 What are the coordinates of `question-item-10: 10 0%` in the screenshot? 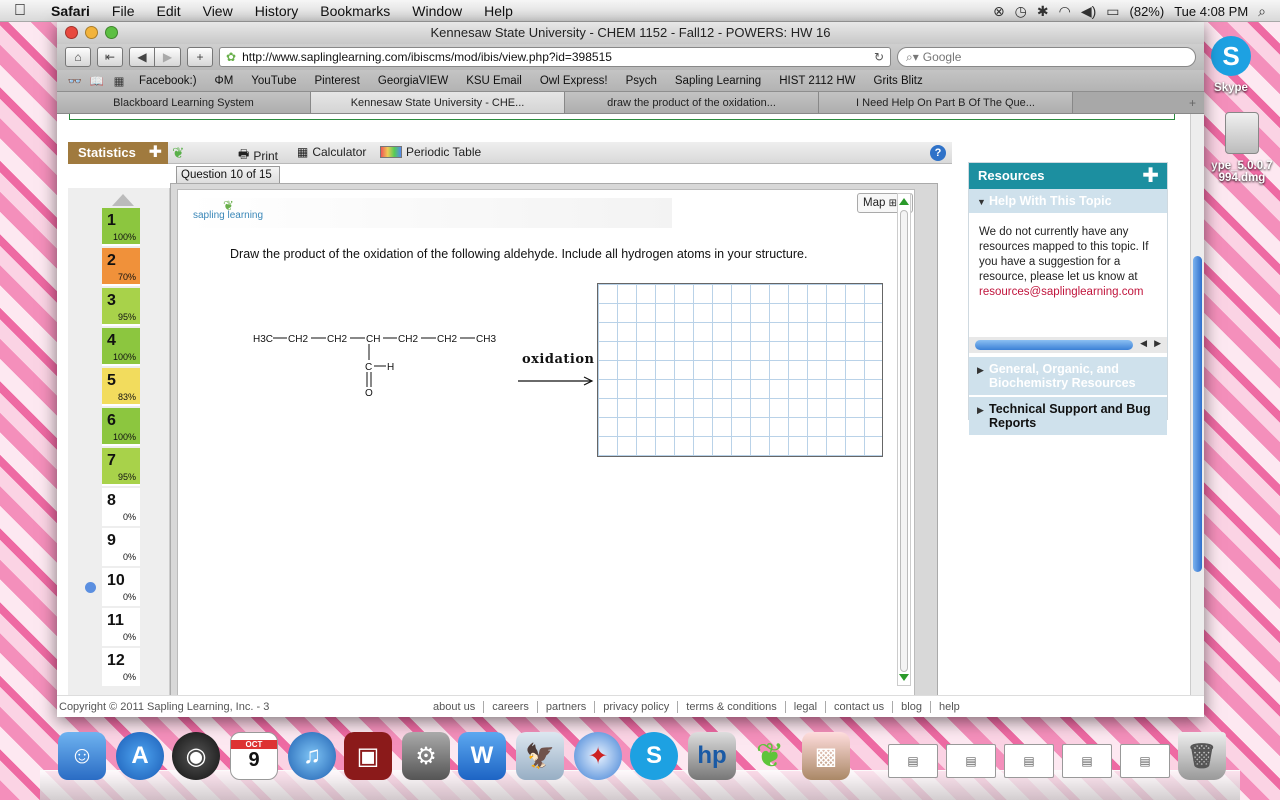 It's located at (121, 587).